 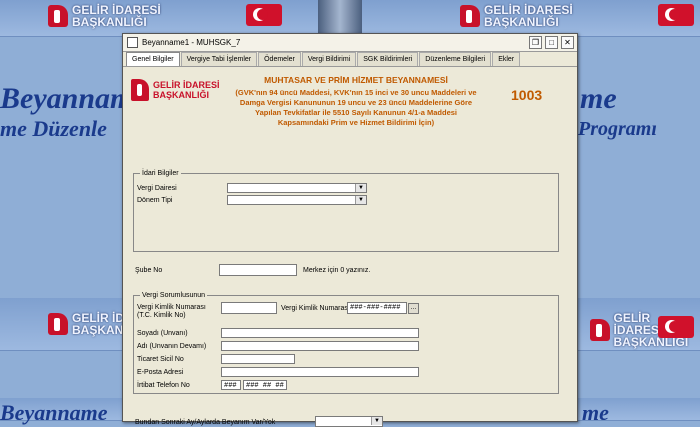 I want to click on close-icon: ✕, so click(x=567, y=42).